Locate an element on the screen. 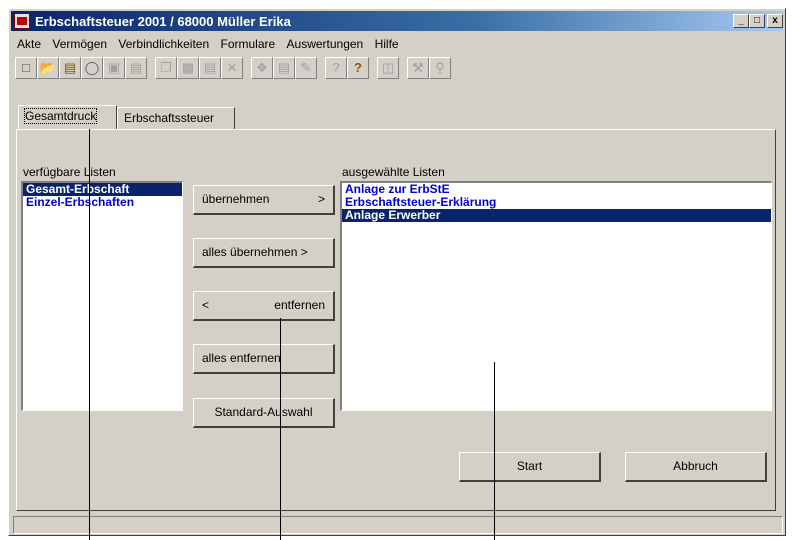 This screenshot has width=794, height=540. delete-icon: ✕ is located at coordinates (232, 68).